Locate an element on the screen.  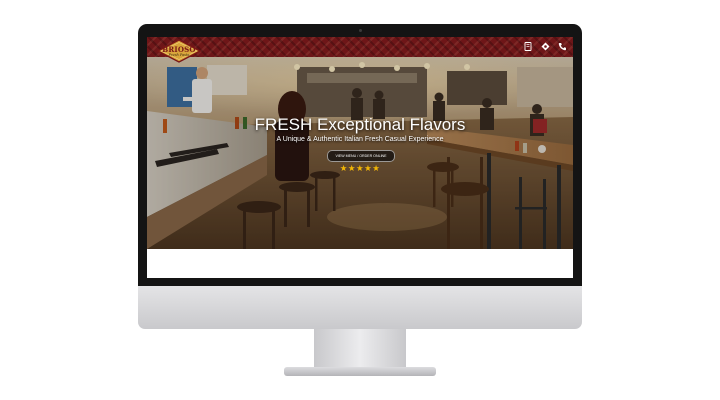
monitor-stand-neck is located at coordinates (360, 349).